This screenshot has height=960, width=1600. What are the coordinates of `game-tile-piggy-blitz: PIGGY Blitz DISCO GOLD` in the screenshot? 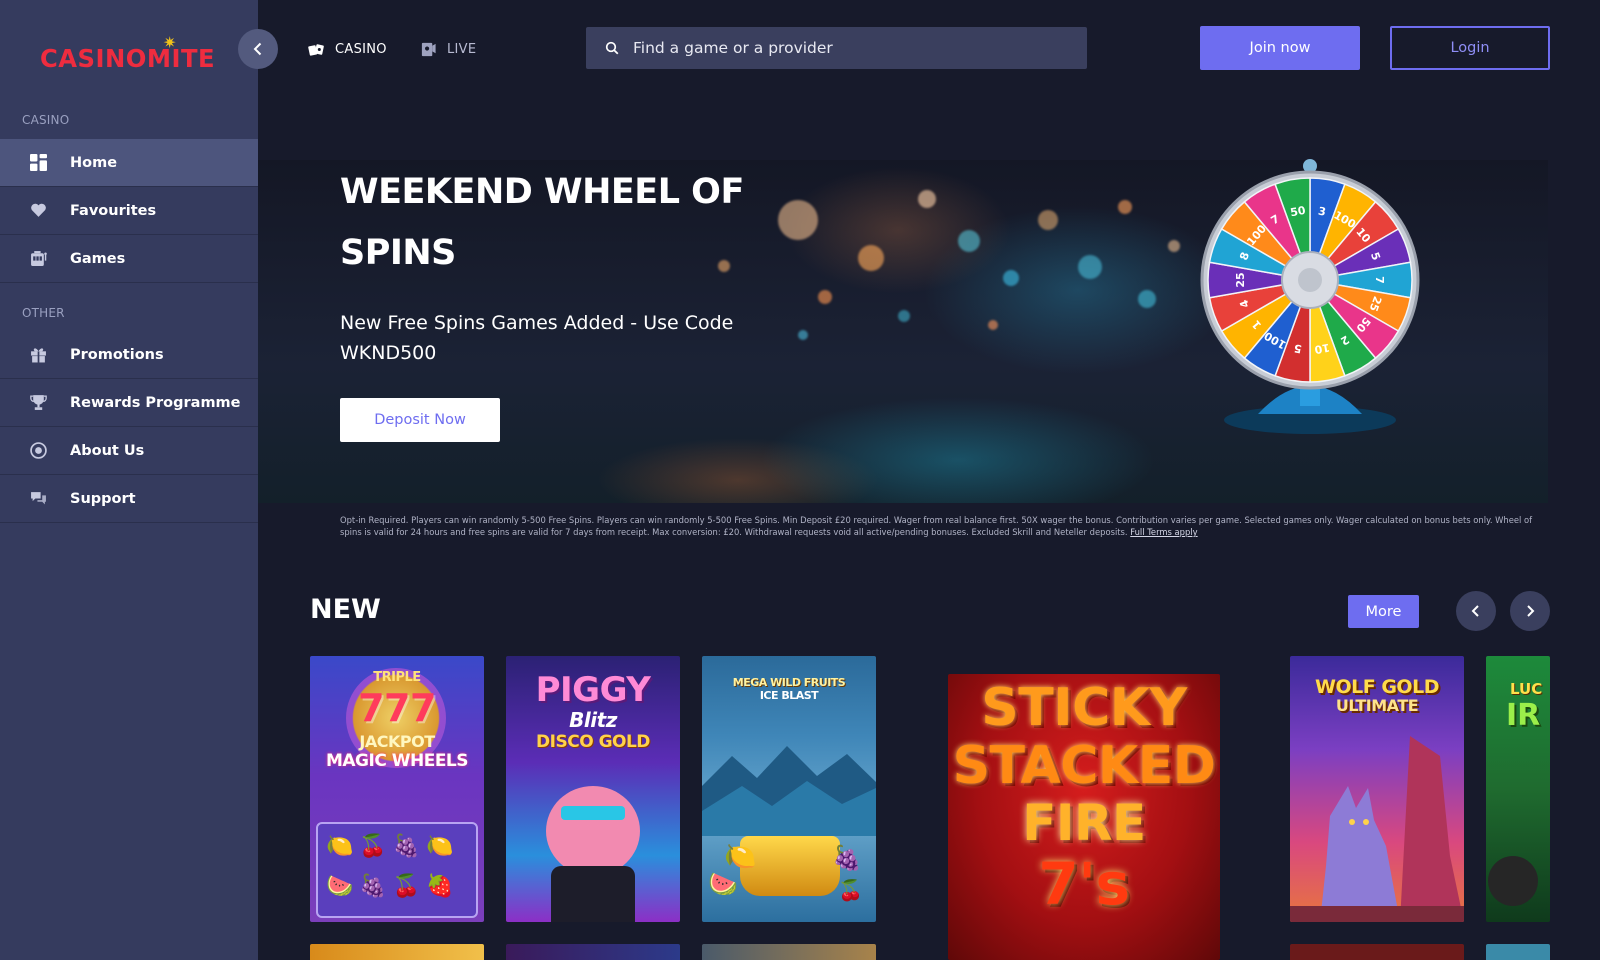 It's located at (593, 789).